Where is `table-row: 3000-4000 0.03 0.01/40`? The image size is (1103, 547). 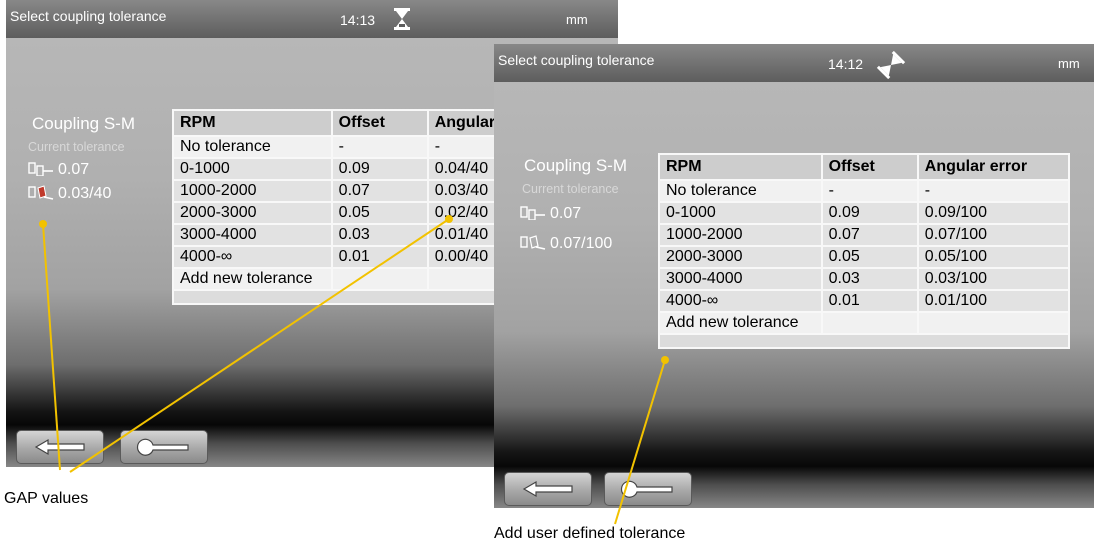
table-row: 3000-4000 0.03 0.01/40 is located at coordinates (335, 235).